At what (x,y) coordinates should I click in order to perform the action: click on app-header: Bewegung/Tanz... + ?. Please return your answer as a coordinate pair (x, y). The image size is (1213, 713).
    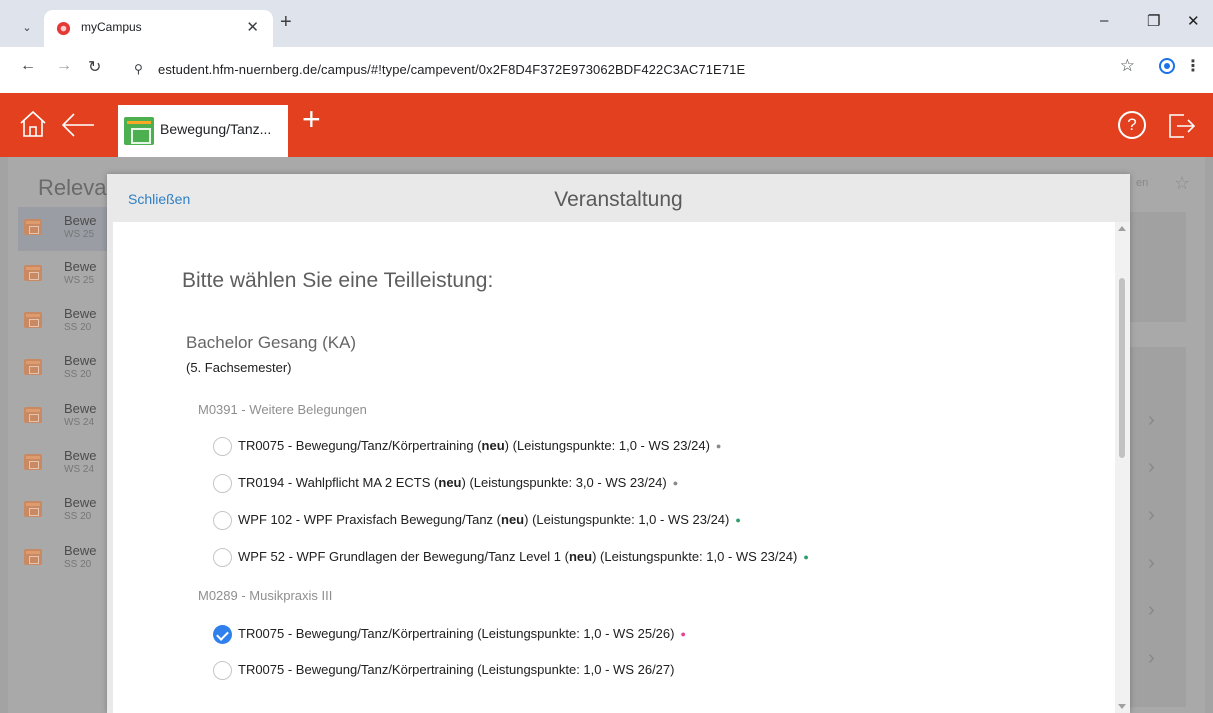
    Looking at the image, I should click on (606, 125).